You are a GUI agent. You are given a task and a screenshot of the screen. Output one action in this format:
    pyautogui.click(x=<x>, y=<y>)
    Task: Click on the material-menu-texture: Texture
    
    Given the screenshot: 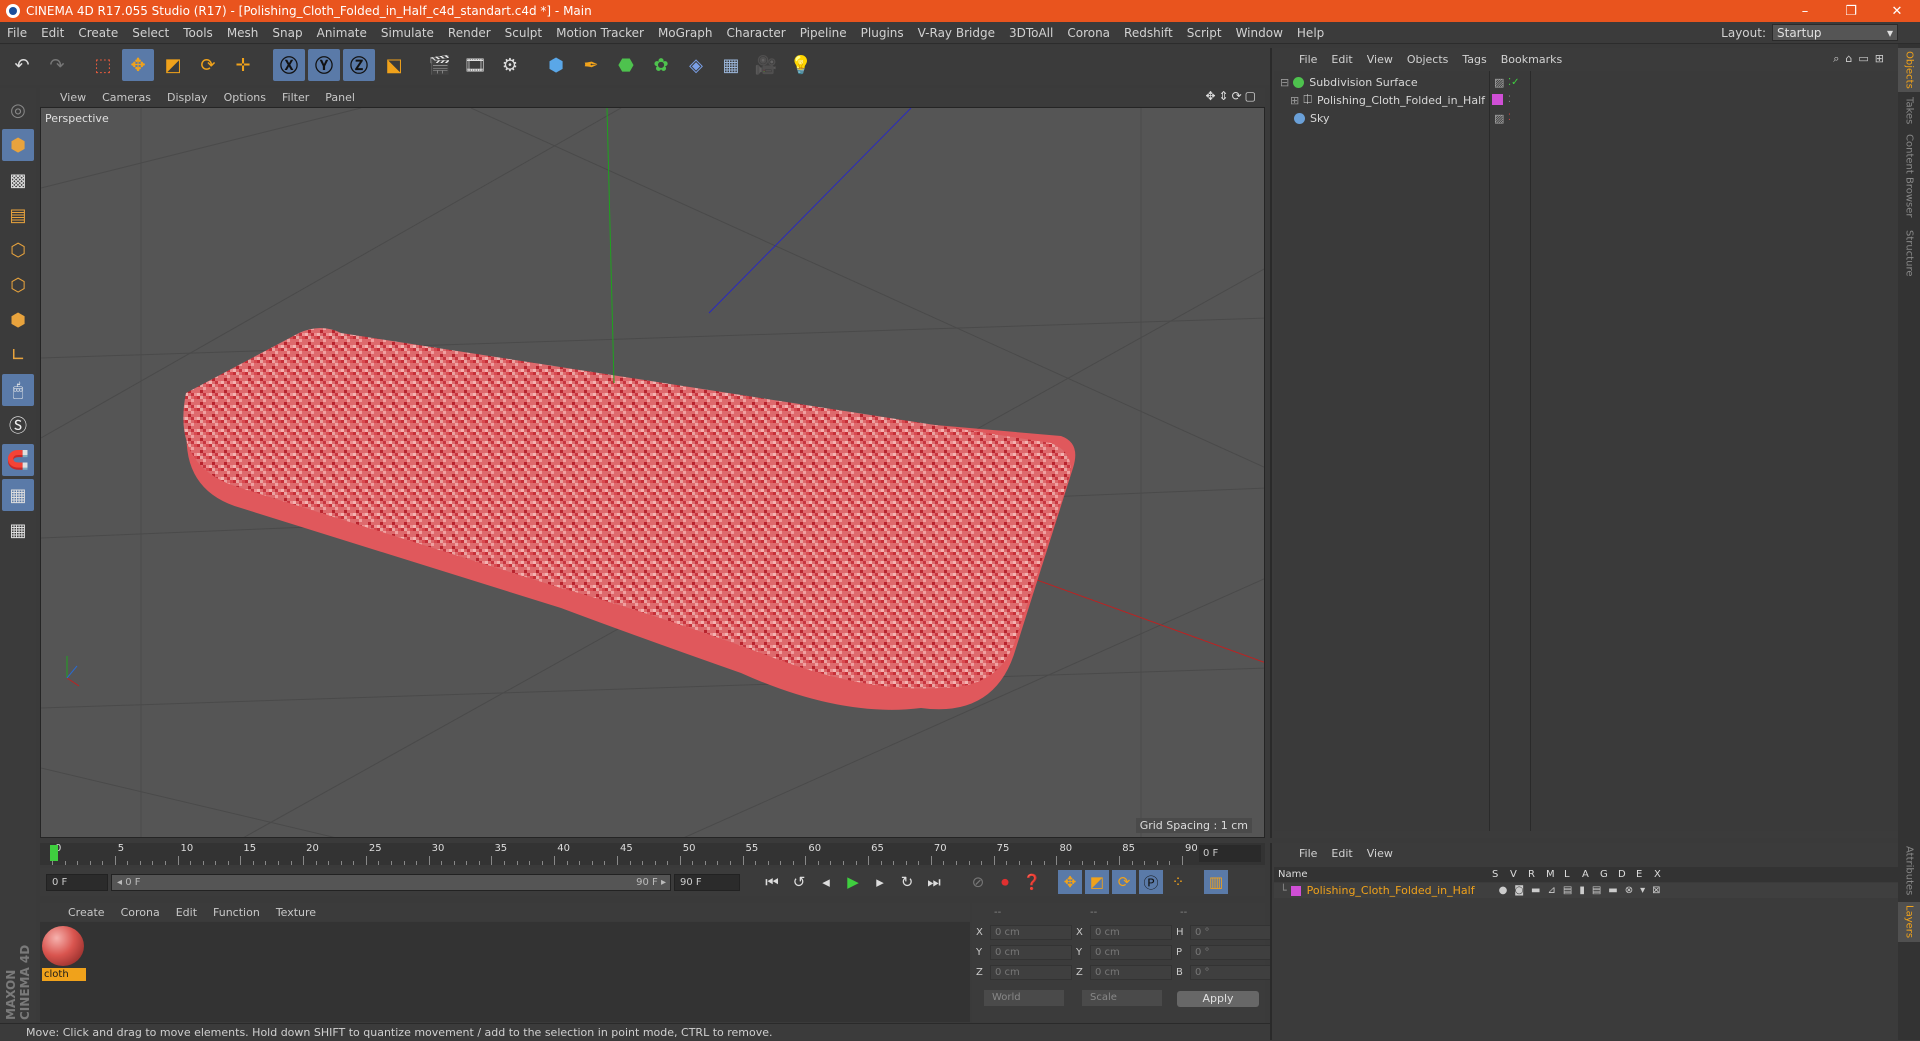 What is the action you would take?
    pyautogui.click(x=296, y=912)
    